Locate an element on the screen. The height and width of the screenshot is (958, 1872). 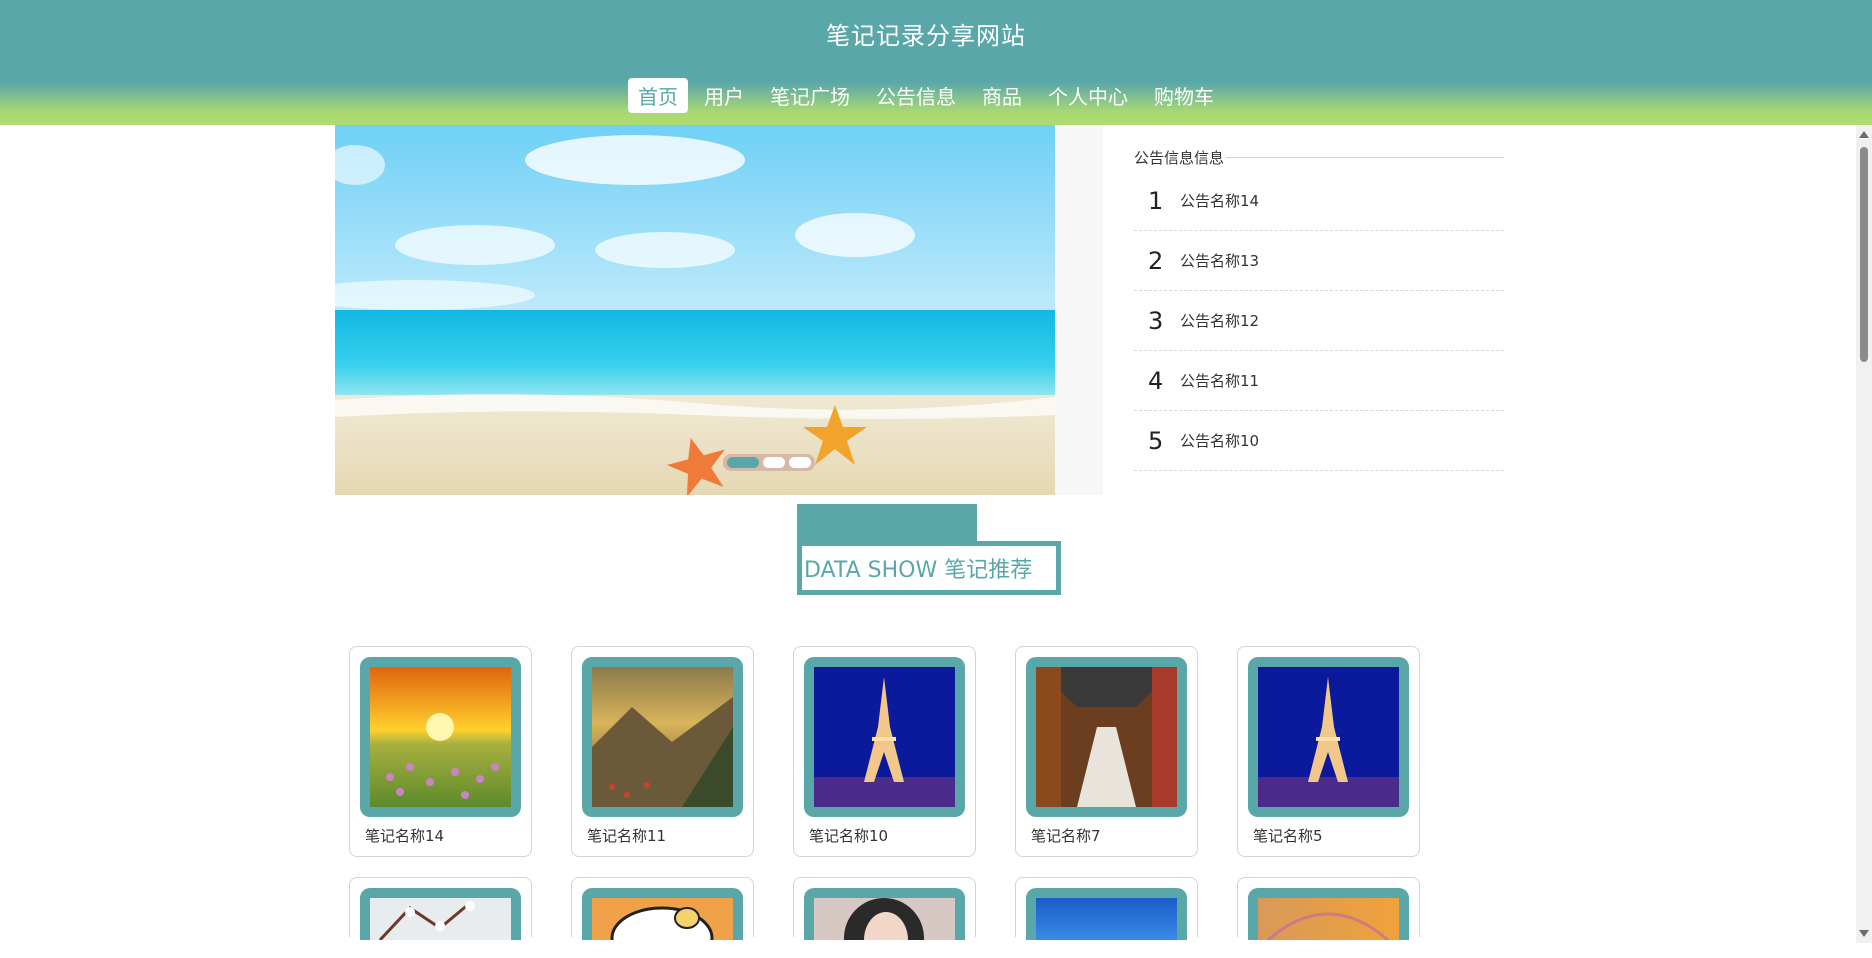
notice-item: 2 公告名称13 is located at coordinates (1319, 261).